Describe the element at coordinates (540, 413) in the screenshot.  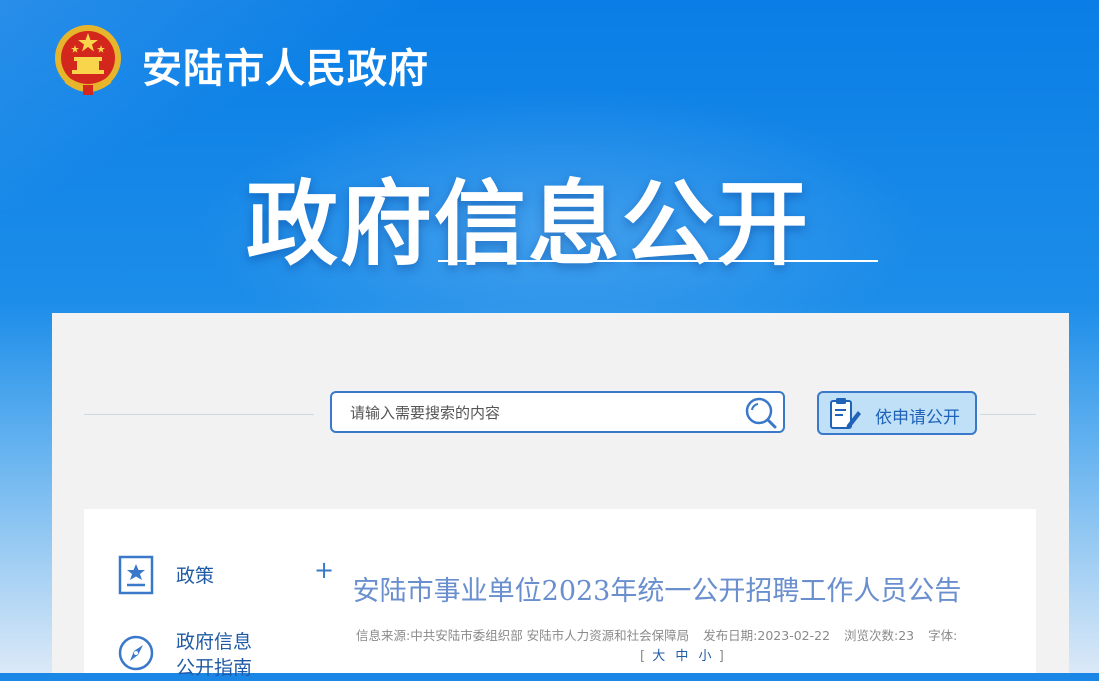
I see `search-input` at that location.